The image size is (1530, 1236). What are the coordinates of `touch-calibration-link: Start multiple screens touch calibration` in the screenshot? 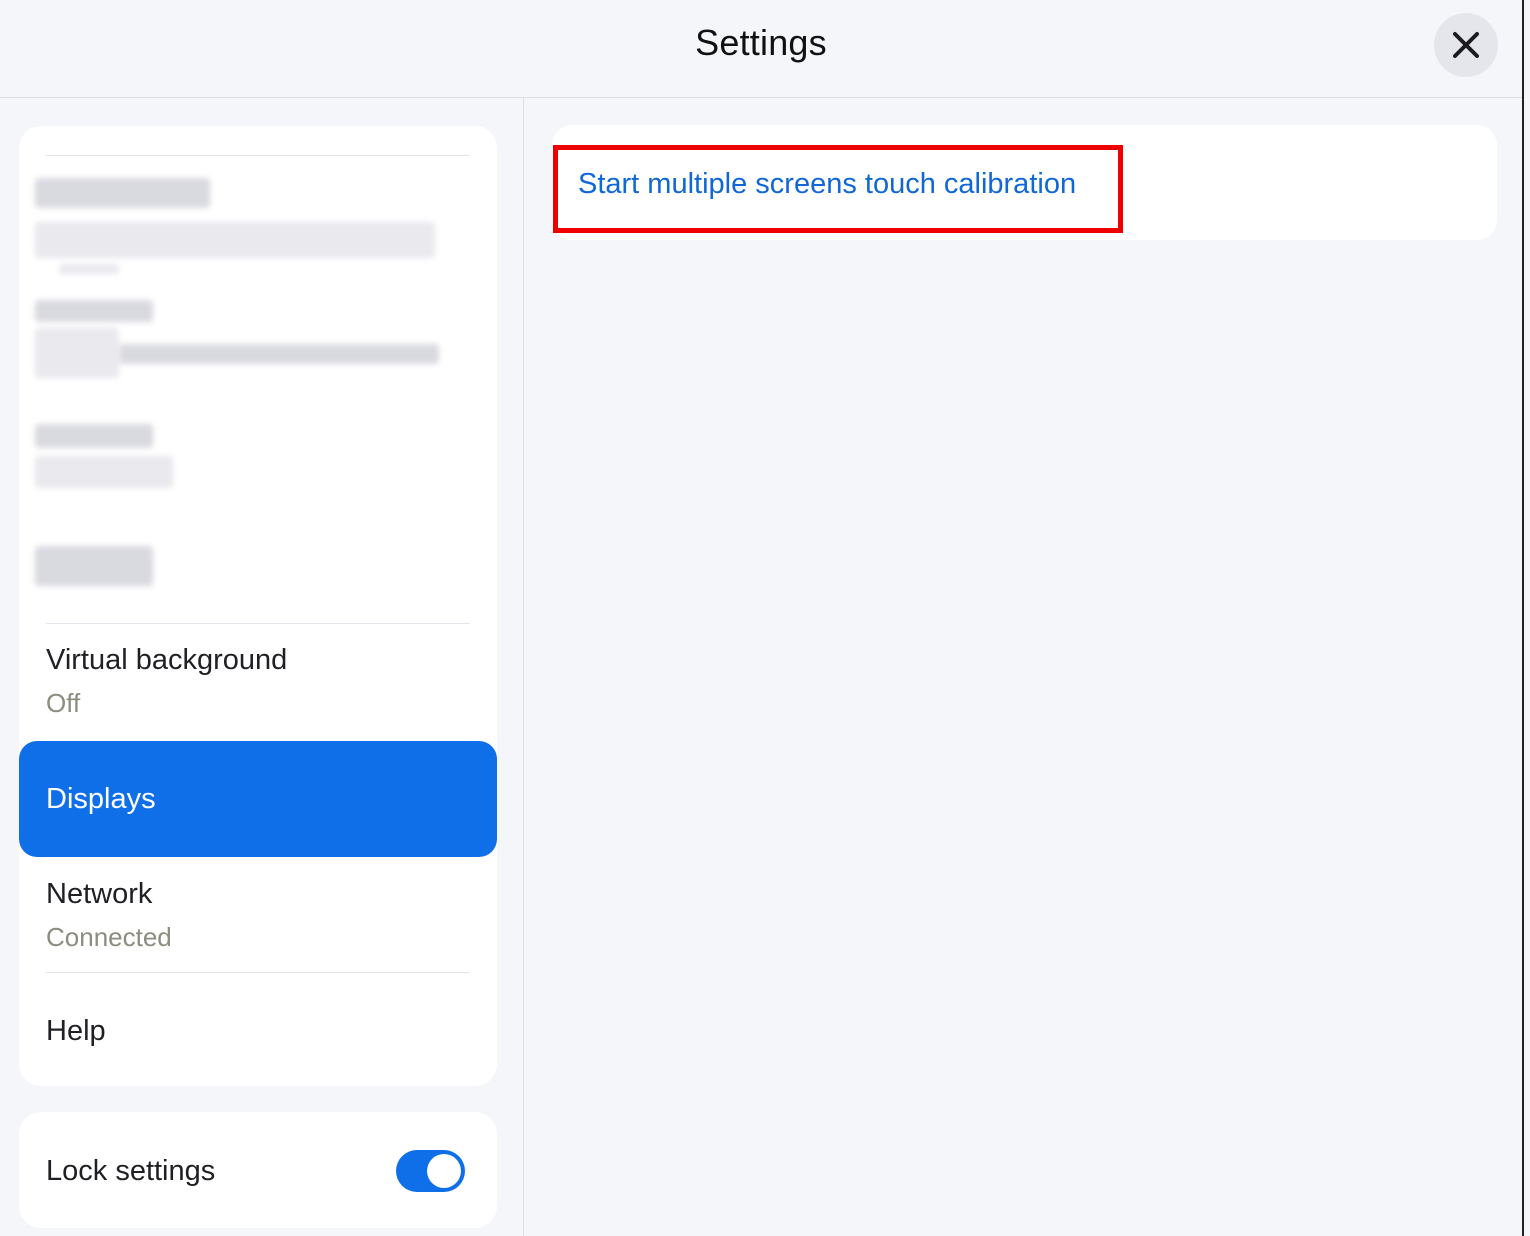 It's located at (827, 184).